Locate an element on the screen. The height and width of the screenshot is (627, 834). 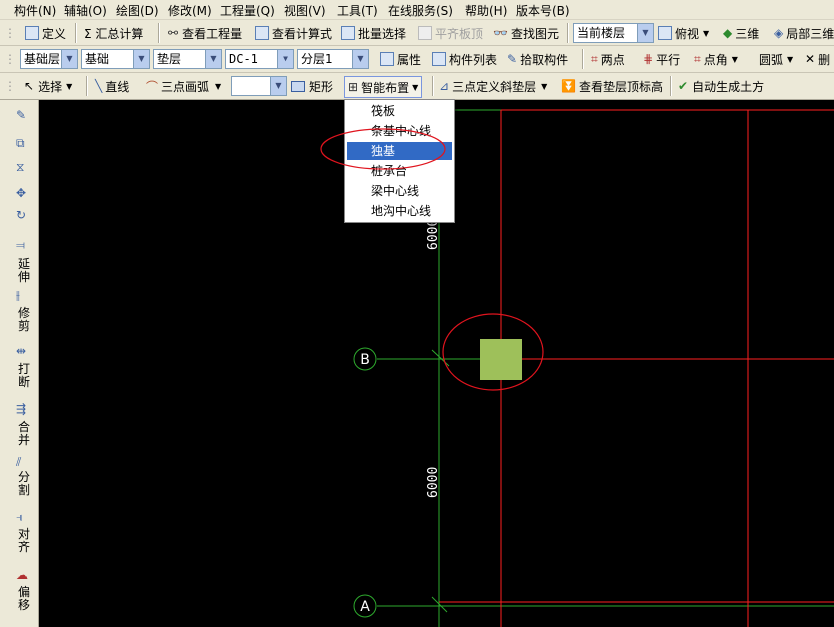
properties-button: 属性 is located at coordinates (400, 59).